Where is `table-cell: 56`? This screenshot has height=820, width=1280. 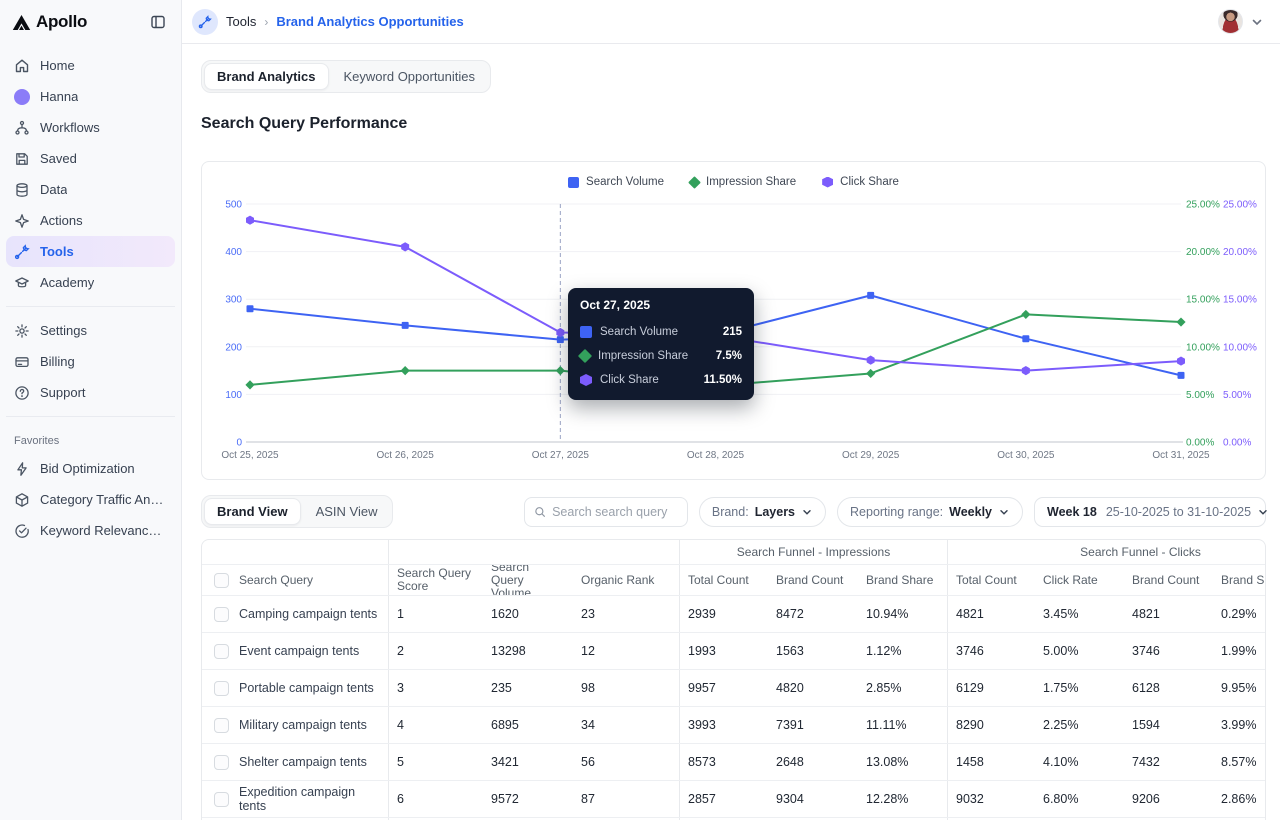 table-cell: 56 is located at coordinates (588, 762).